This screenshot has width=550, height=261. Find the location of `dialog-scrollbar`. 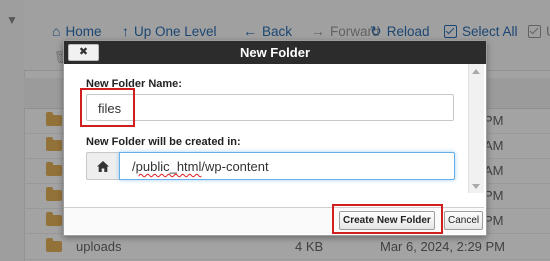

dialog-scrollbar is located at coordinates (476, 128).